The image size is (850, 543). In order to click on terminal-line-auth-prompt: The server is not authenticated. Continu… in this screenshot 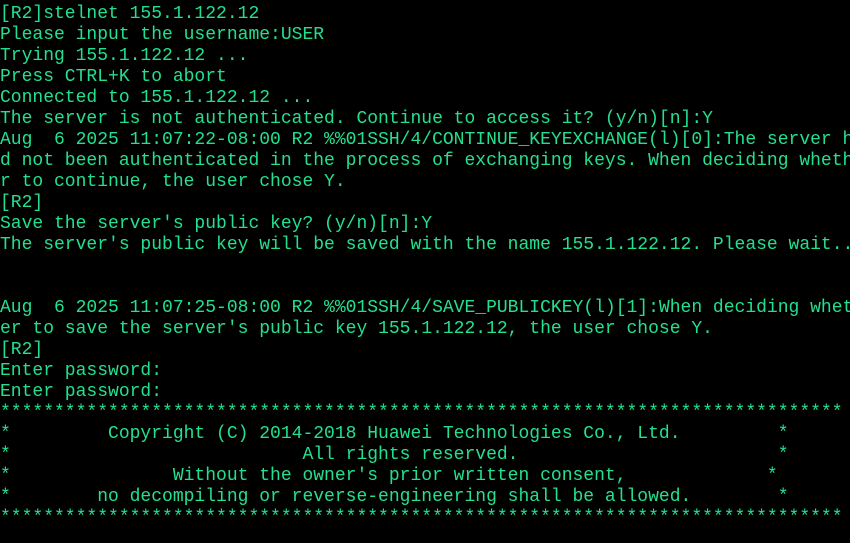, I will do `click(356, 119)`.